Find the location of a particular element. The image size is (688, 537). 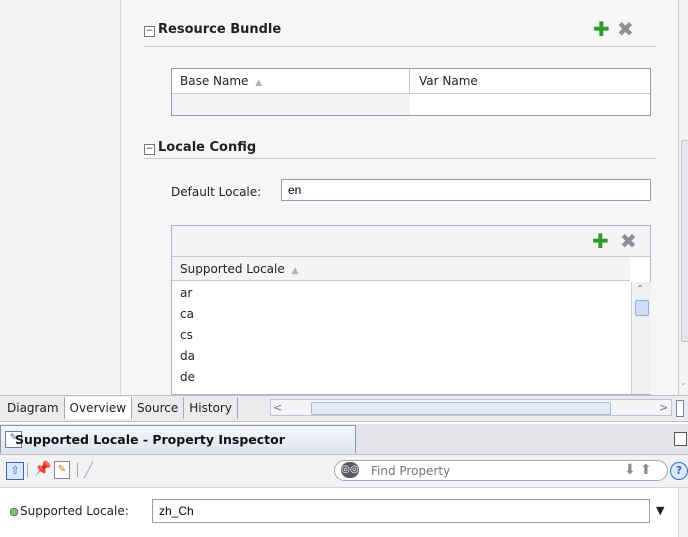

editor-tabs: Diagram Overview Source History is located at coordinates (120, 408).